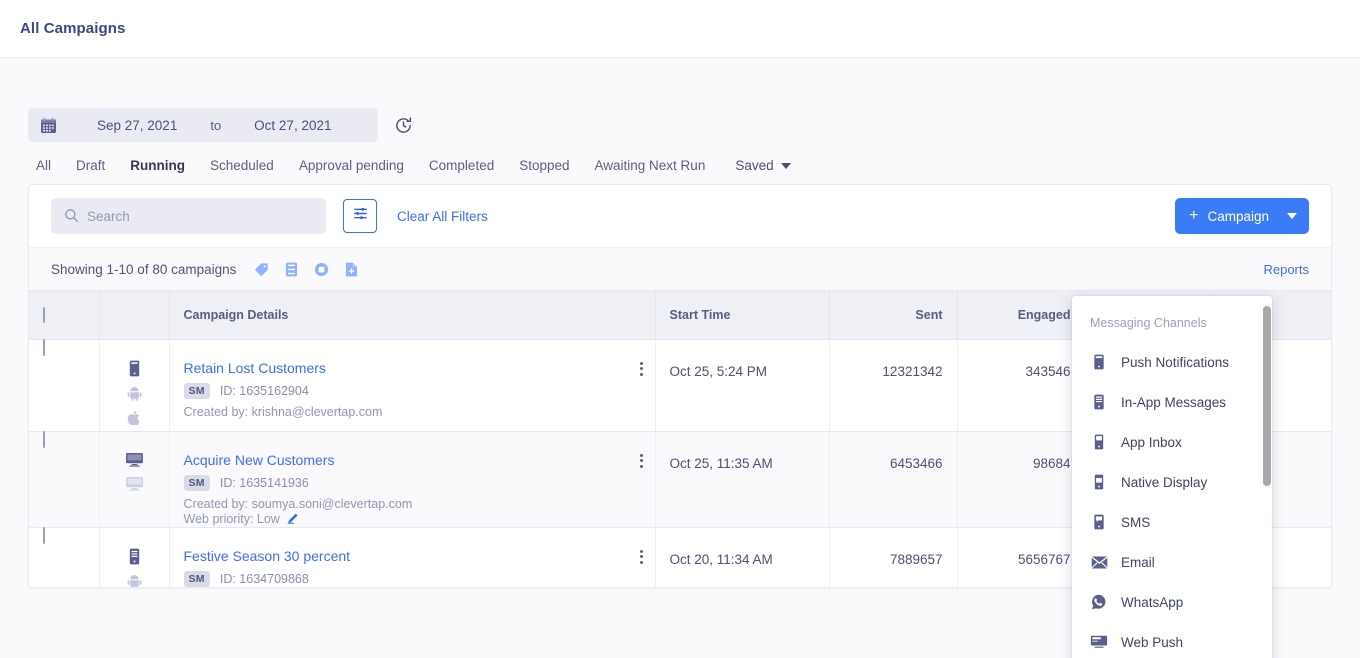  What do you see at coordinates (1152, 602) in the screenshot?
I see `channel-label: WhatsApp` at bounding box center [1152, 602].